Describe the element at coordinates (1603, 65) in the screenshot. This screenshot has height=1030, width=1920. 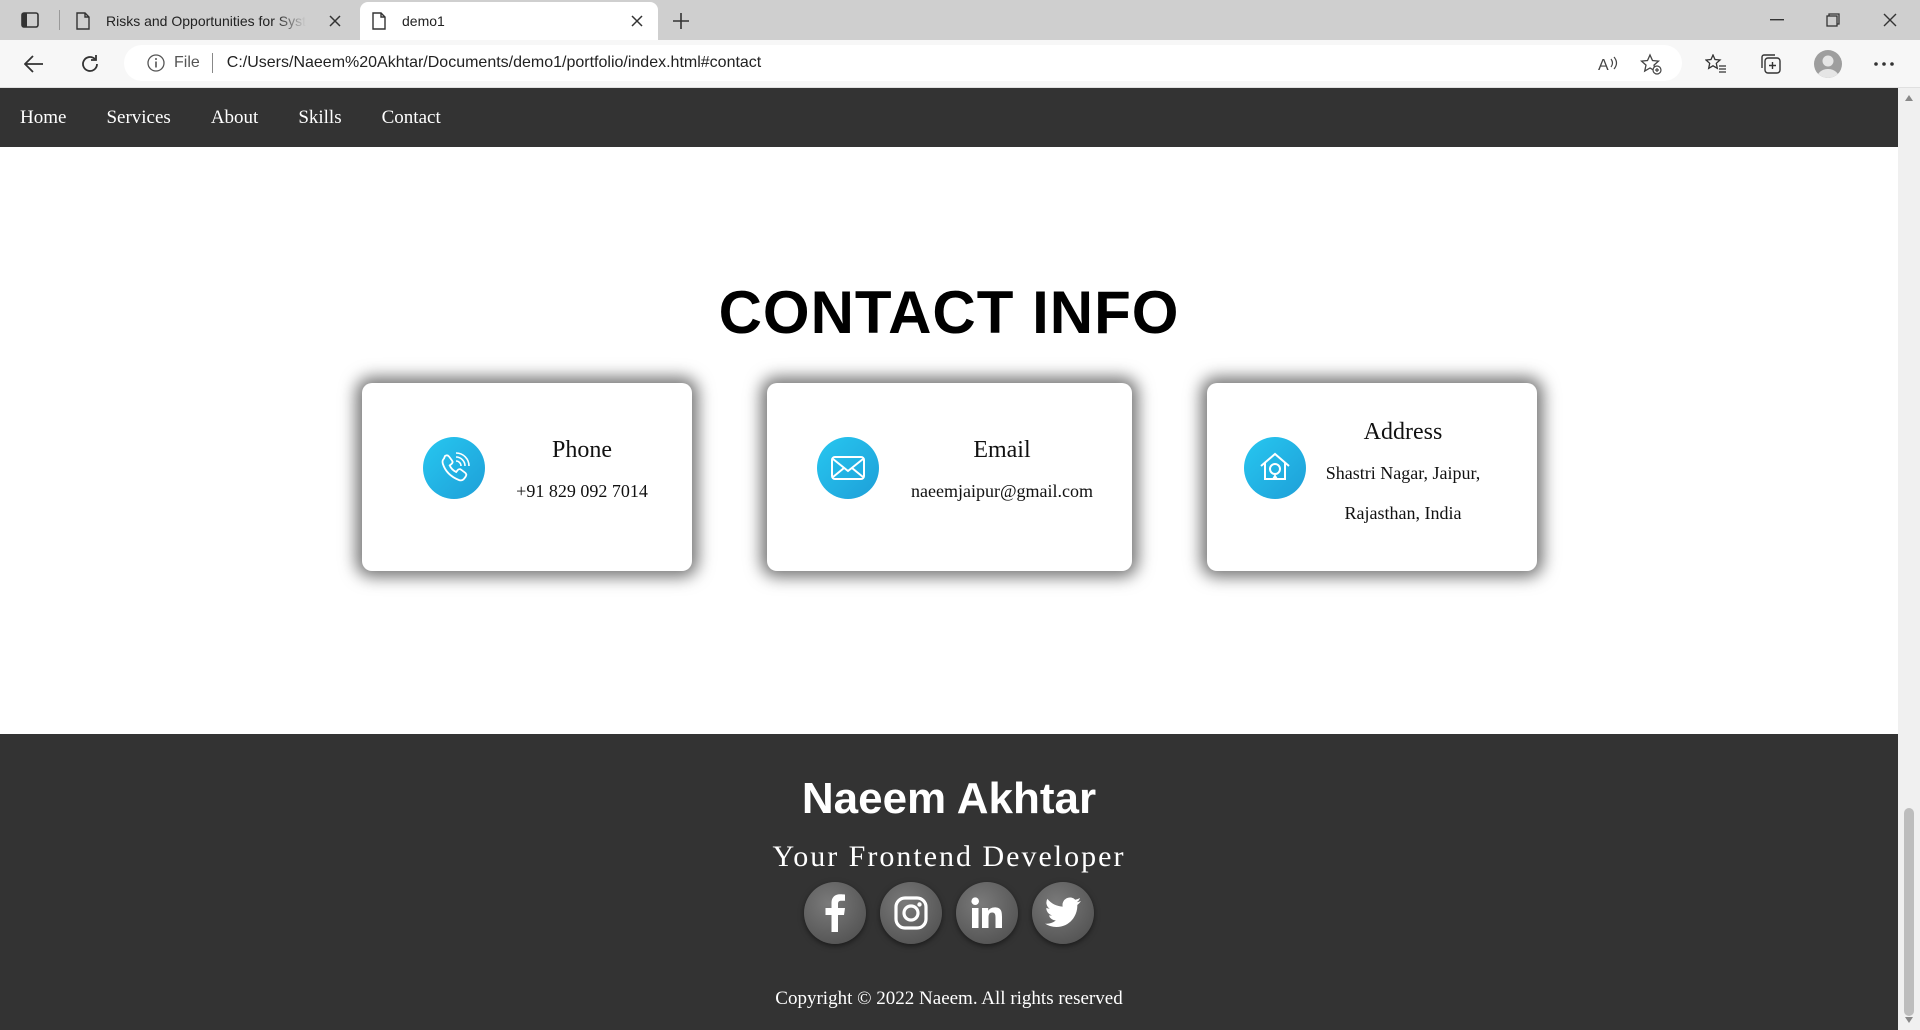
I see `svg-text: A` at that location.